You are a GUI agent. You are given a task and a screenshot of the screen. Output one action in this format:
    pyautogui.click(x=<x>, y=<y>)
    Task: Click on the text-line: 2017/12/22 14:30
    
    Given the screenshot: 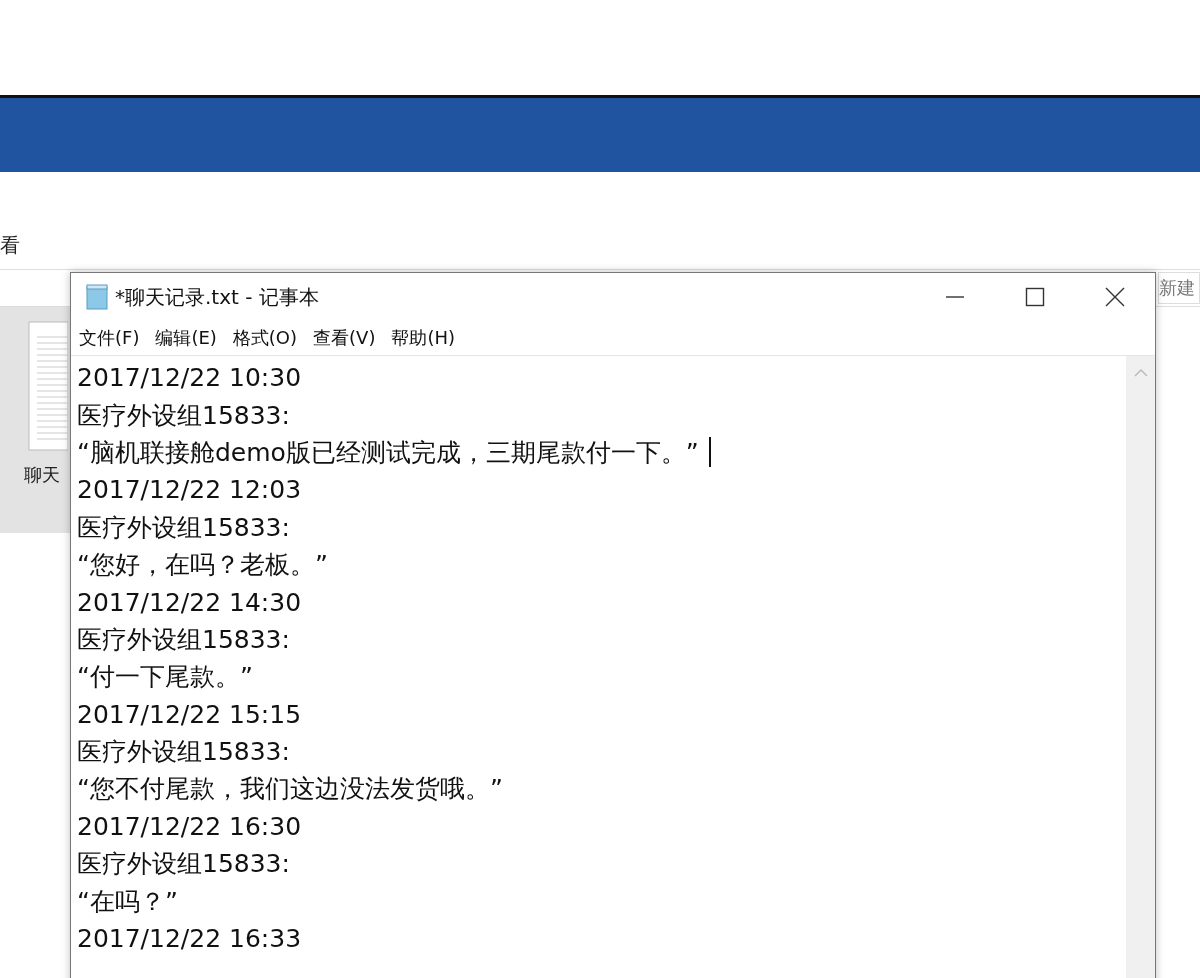 What is the action you would take?
    pyautogui.click(x=189, y=602)
    